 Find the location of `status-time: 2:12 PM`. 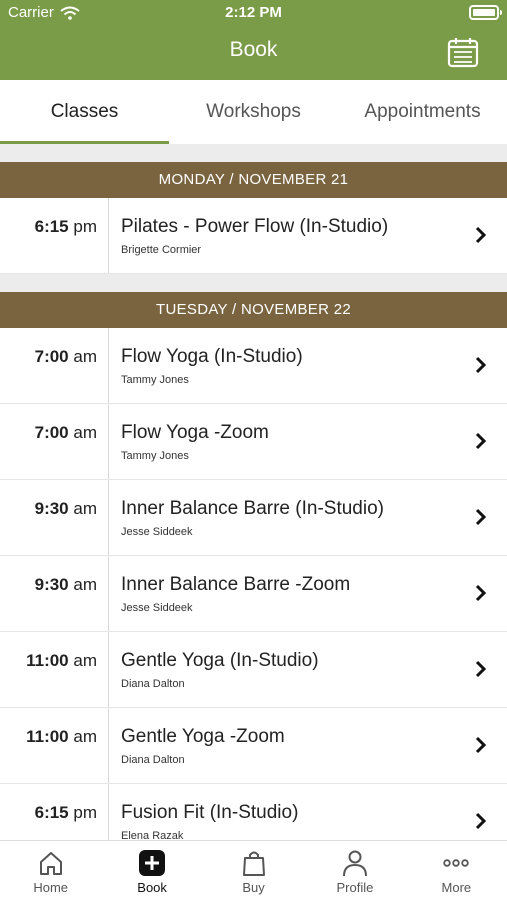

status-time: 2:12 PM is located at coordinates (253, 12).